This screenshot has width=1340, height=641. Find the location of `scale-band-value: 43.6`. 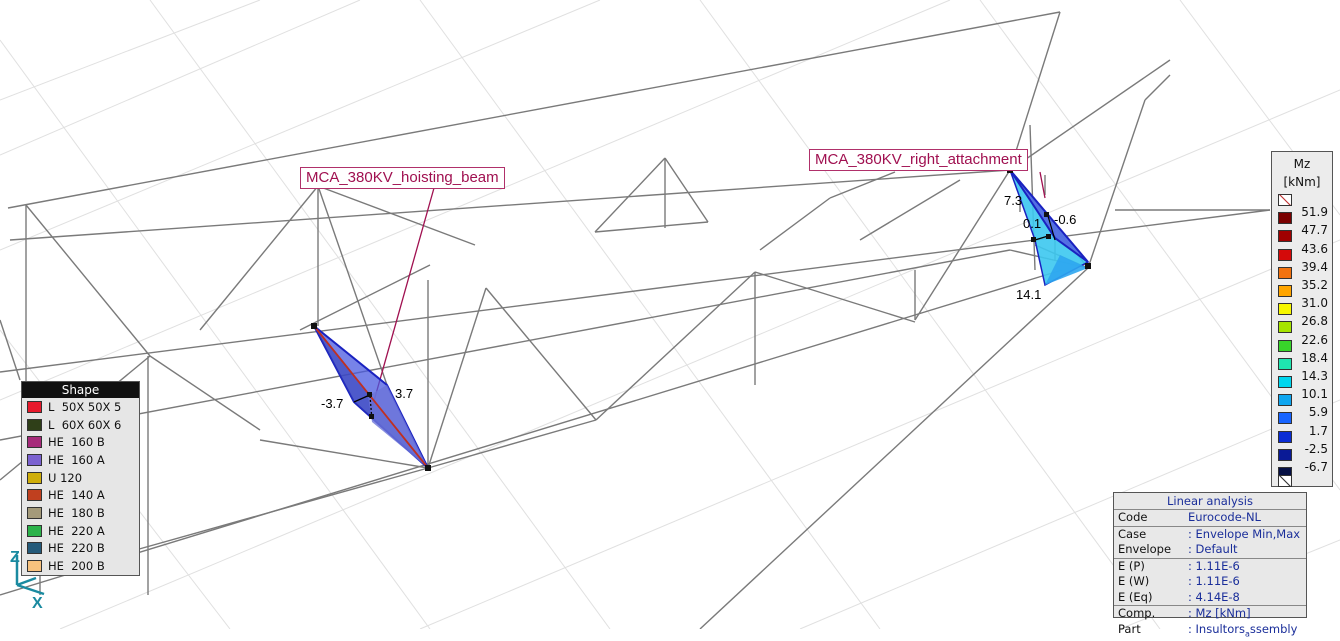

scale-band-value: 43.6 is located at coordinates (1314, 248).